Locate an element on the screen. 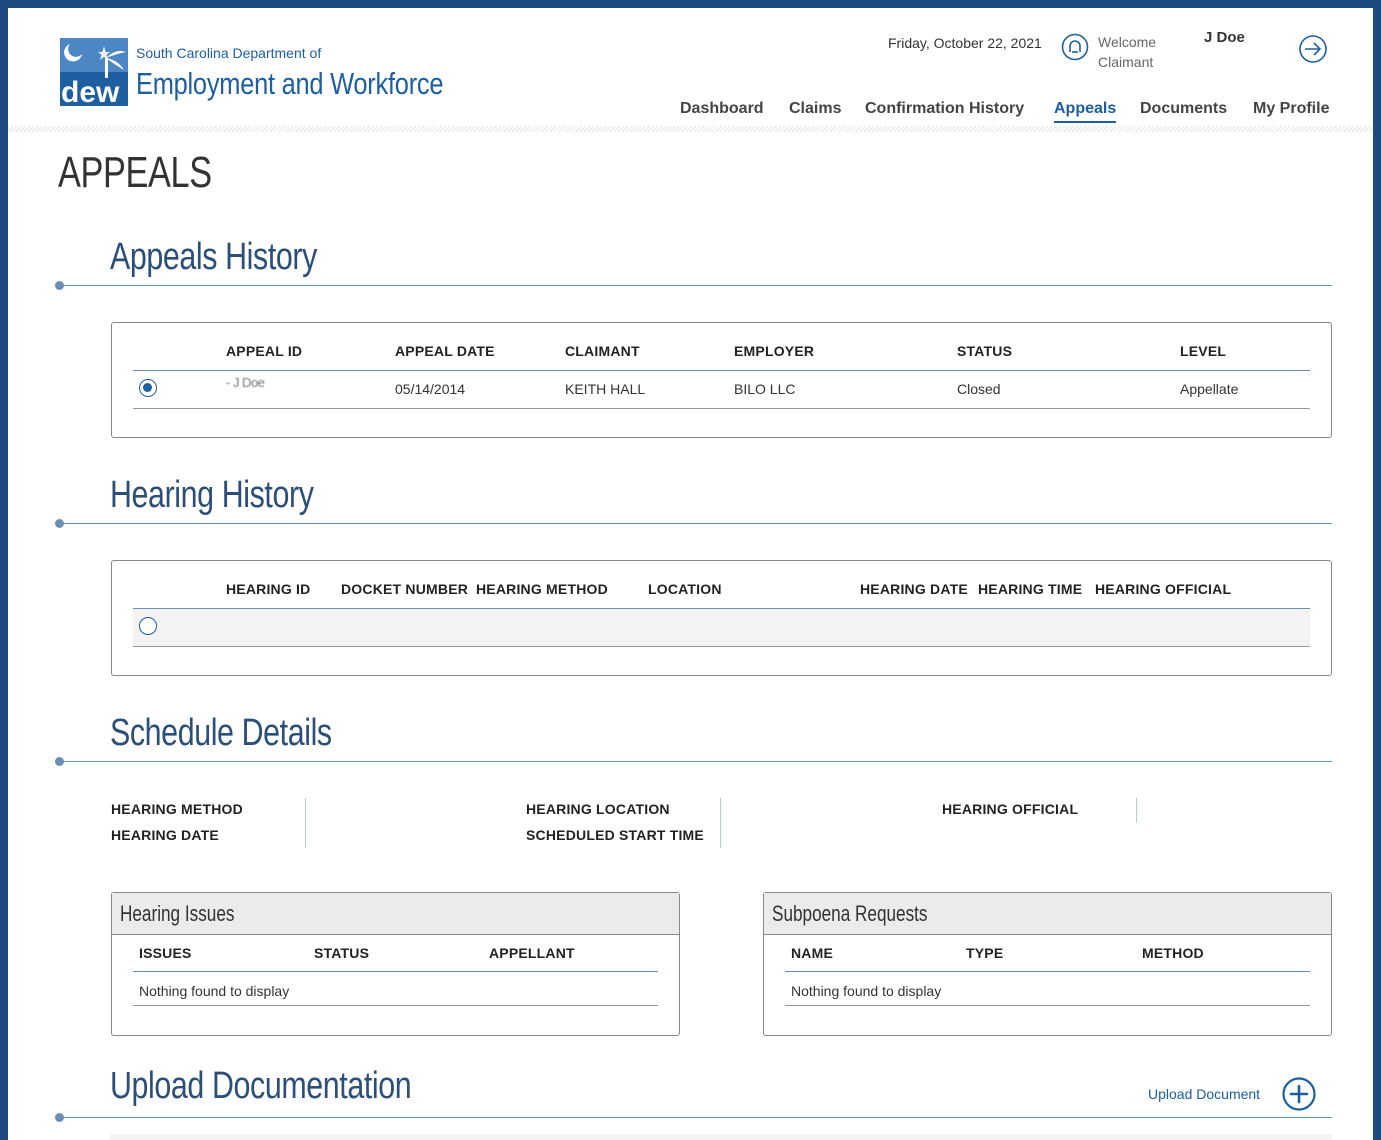  nav-dashboard: Dashboard is located at coordinates (722, 109).